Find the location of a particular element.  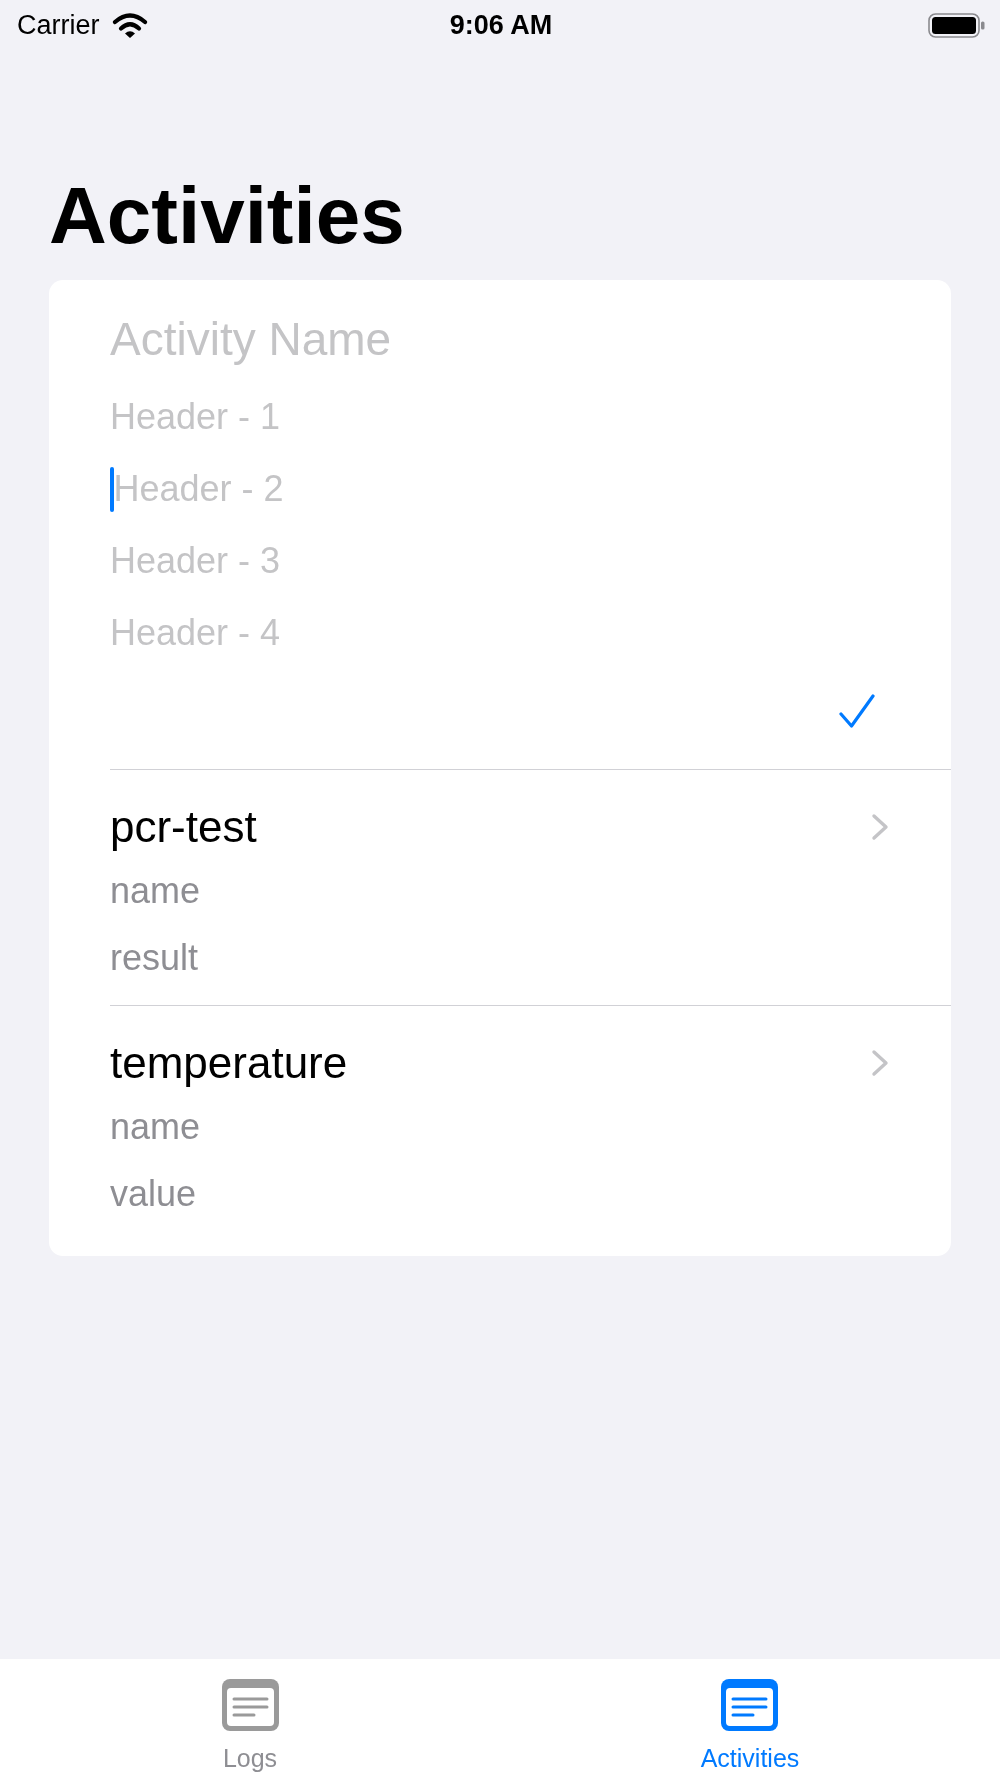

status-time: 9:06 AM is located at coordinates (501, 25).